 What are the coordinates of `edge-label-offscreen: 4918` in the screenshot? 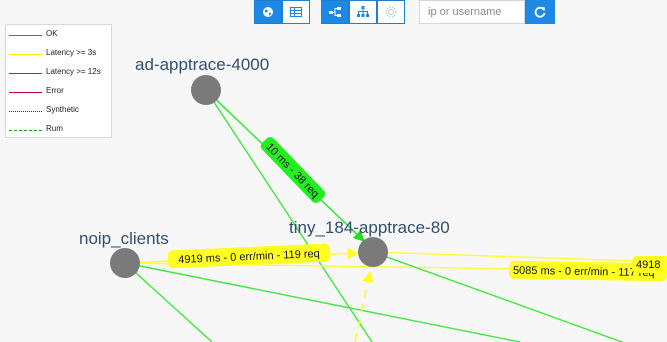 It's located at (648, 265).